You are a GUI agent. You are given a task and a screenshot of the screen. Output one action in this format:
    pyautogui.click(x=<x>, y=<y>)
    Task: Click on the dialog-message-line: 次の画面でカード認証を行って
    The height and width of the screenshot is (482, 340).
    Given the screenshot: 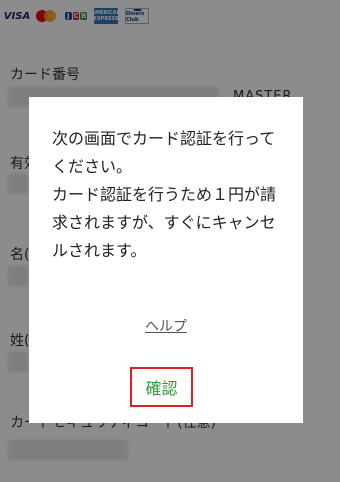 What is the action you would take?
    pyautogui.click(x=164, y=138)
    